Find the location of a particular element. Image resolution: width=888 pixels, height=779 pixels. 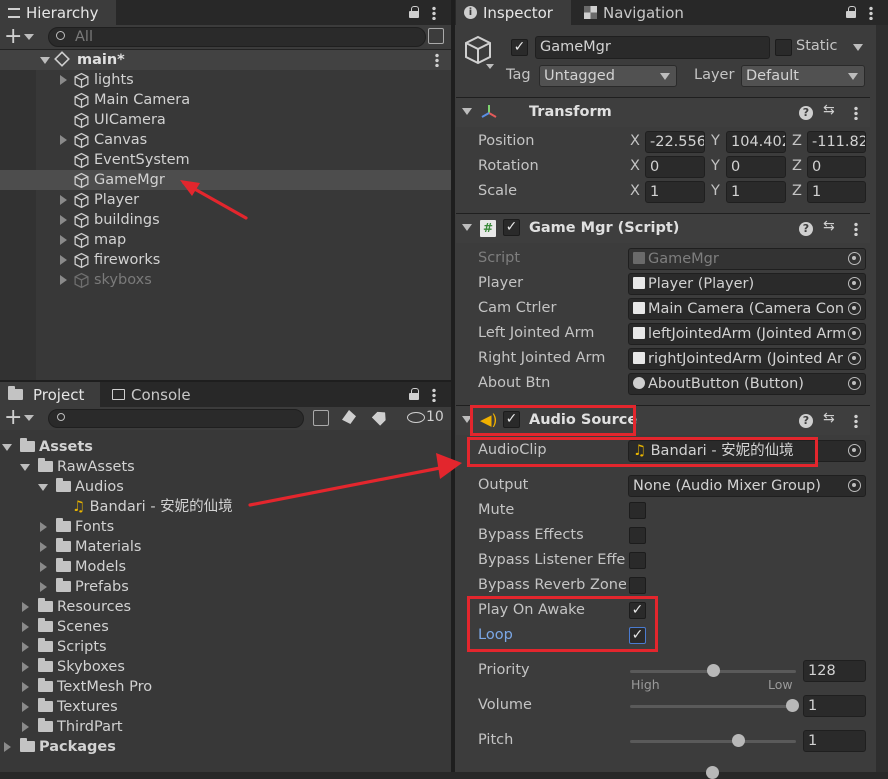

script-field-value: GameMgr is located at coordinates (747, 259).